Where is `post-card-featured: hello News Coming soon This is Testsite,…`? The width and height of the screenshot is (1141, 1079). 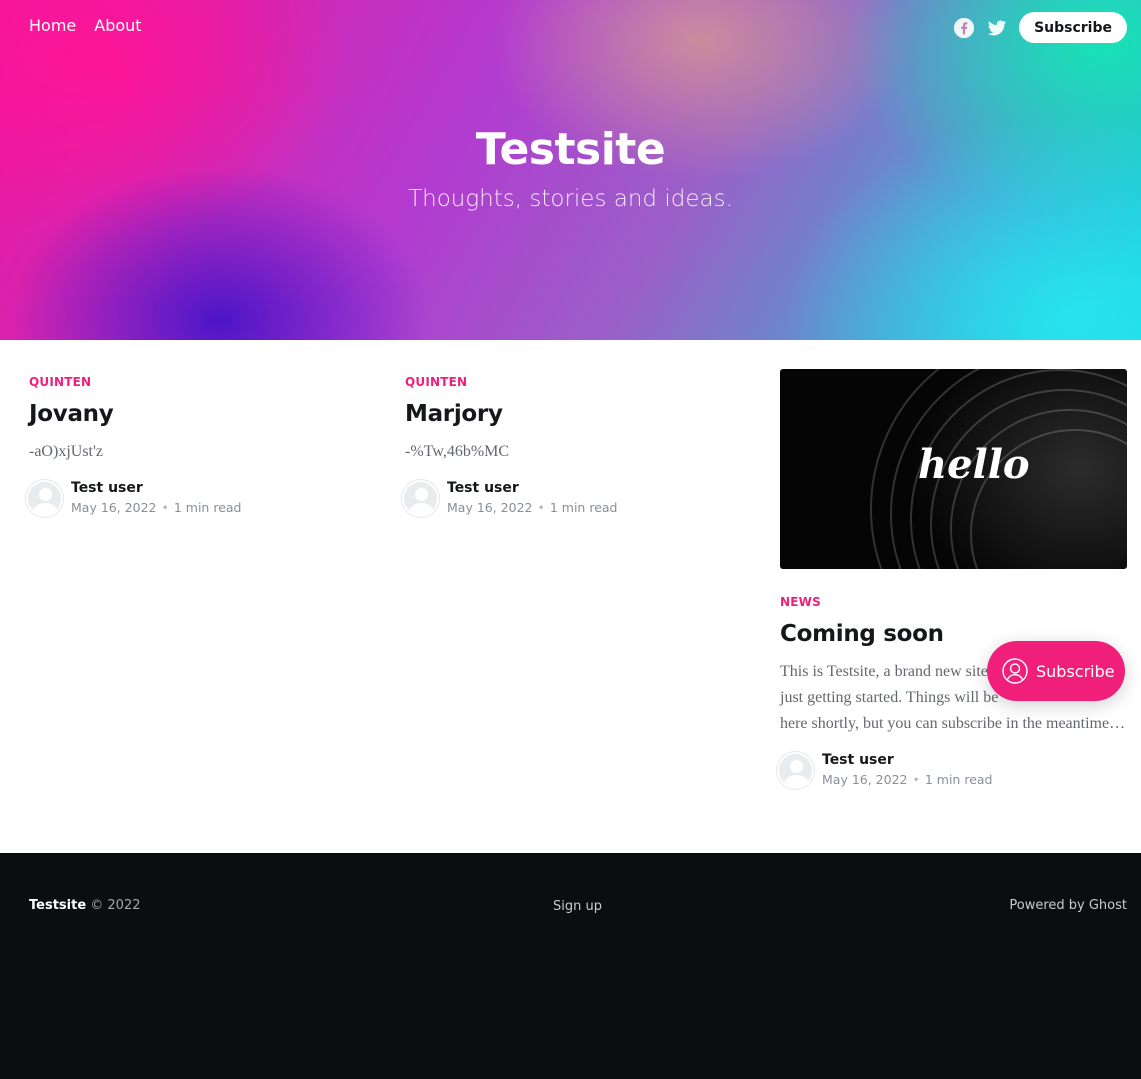
post-card-featured: hello News Coming soon This is Testsite,… is located at coordinates (952, 579).